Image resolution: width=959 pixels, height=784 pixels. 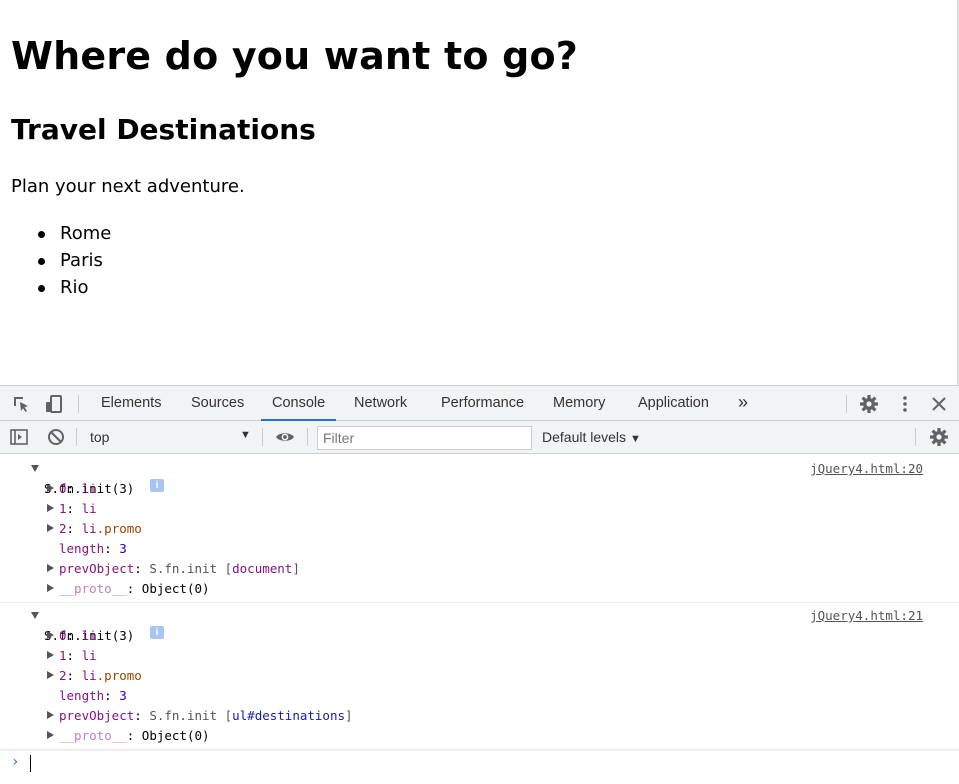 I want to click on tab-performance: Performance, so click(x=482, y=403).